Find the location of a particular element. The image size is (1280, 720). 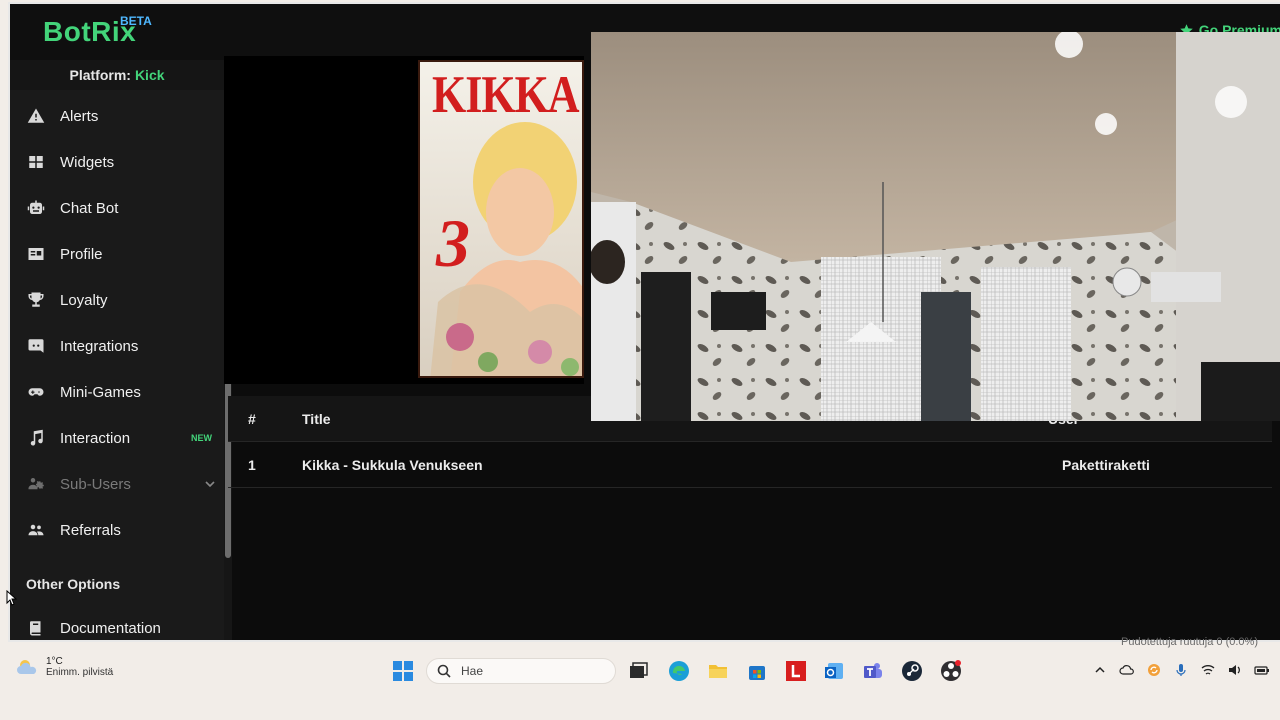

chevron-up-icon is located at coordinates (1100, 670).